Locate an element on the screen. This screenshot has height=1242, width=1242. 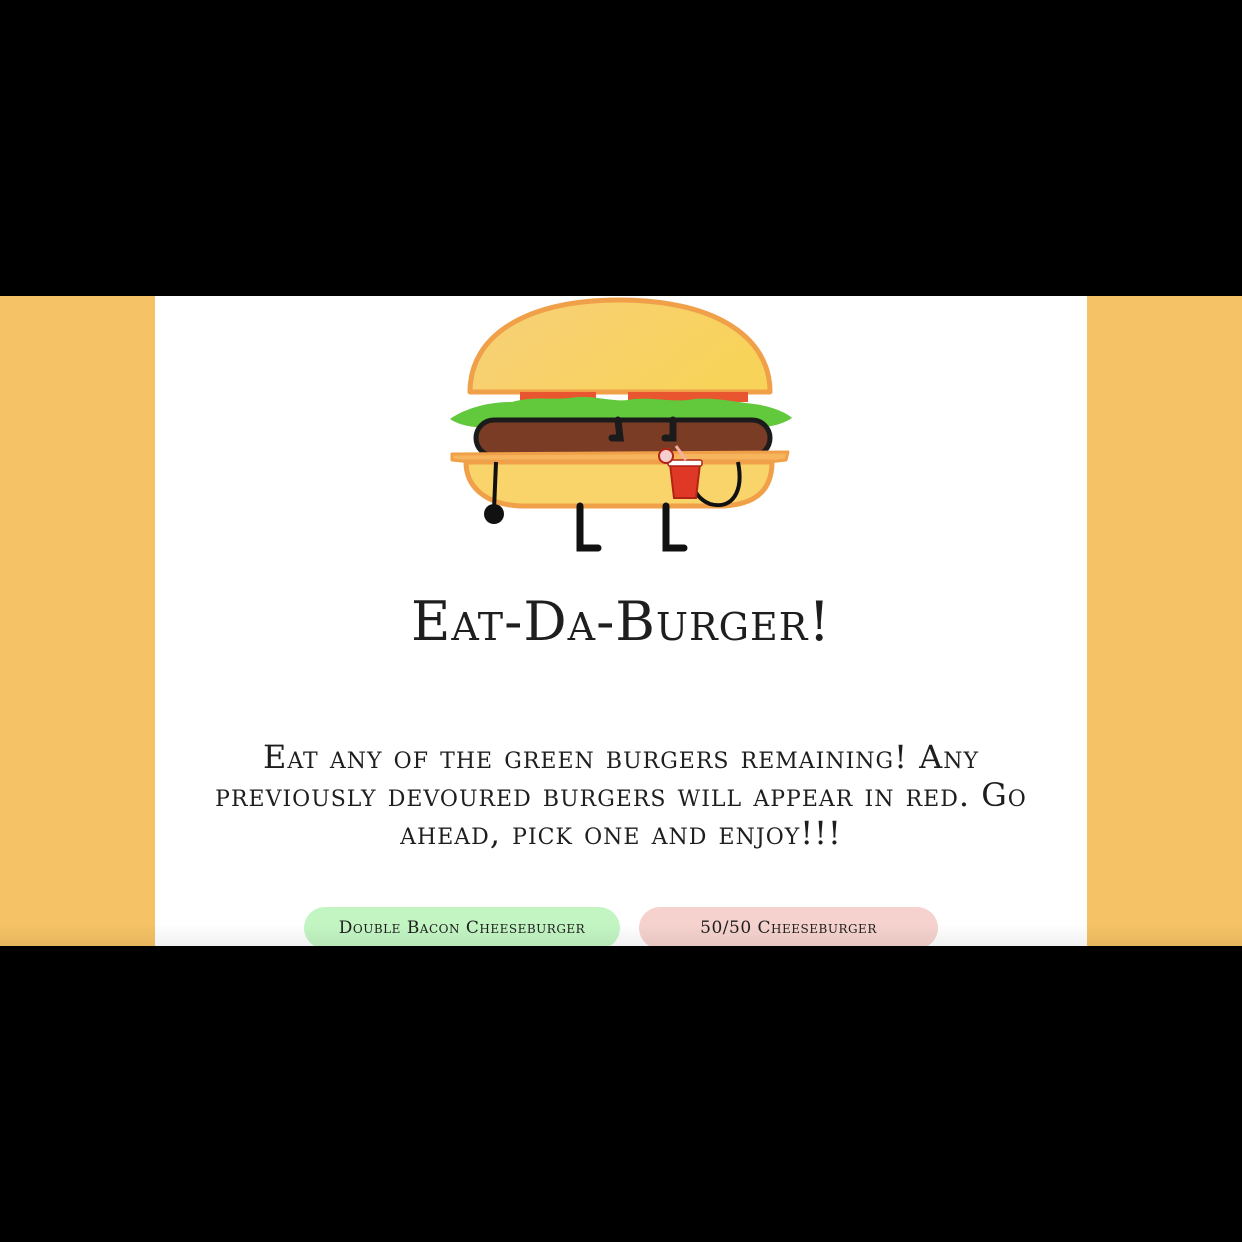
page-title: Eat-Da-Burger! is located at coordinates (621, 621).